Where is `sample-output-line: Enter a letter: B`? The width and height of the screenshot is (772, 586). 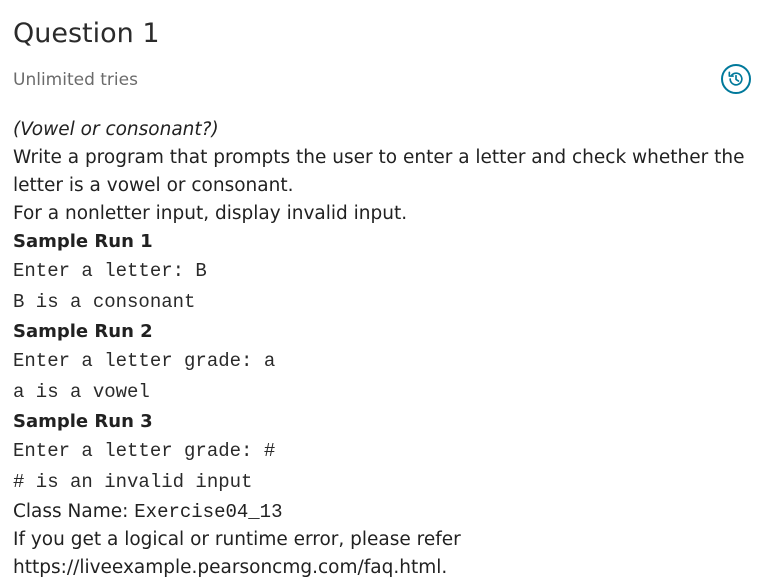
sample-output-line: Enter a letter: B is located at coordinates (110, 271).